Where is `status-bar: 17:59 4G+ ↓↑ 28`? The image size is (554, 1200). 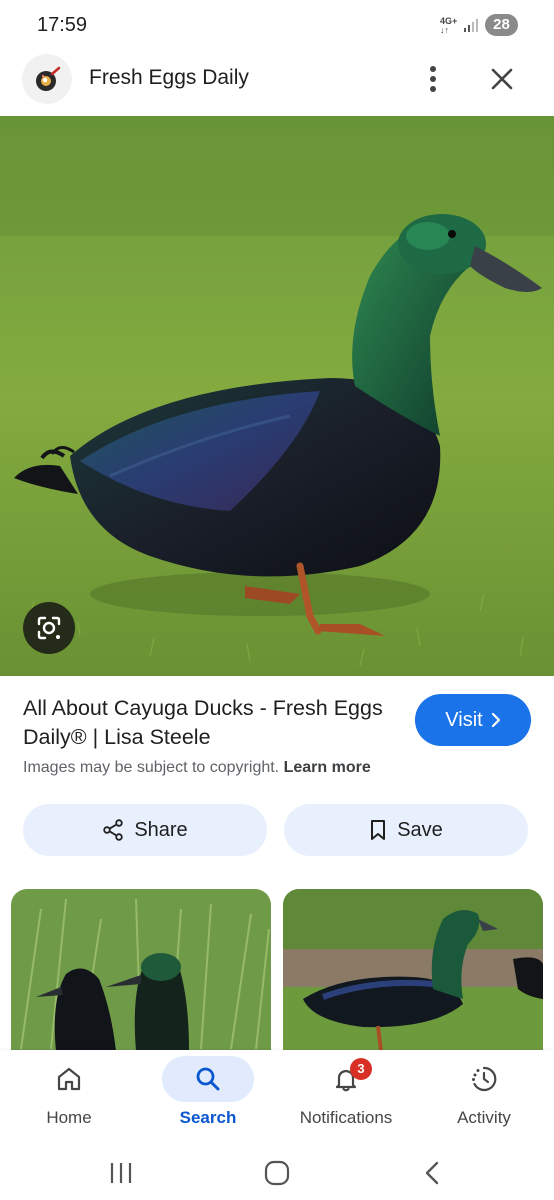
status-bar: 17:59 4G+ ↓↑ 28 is located at coordinates (277, 26).